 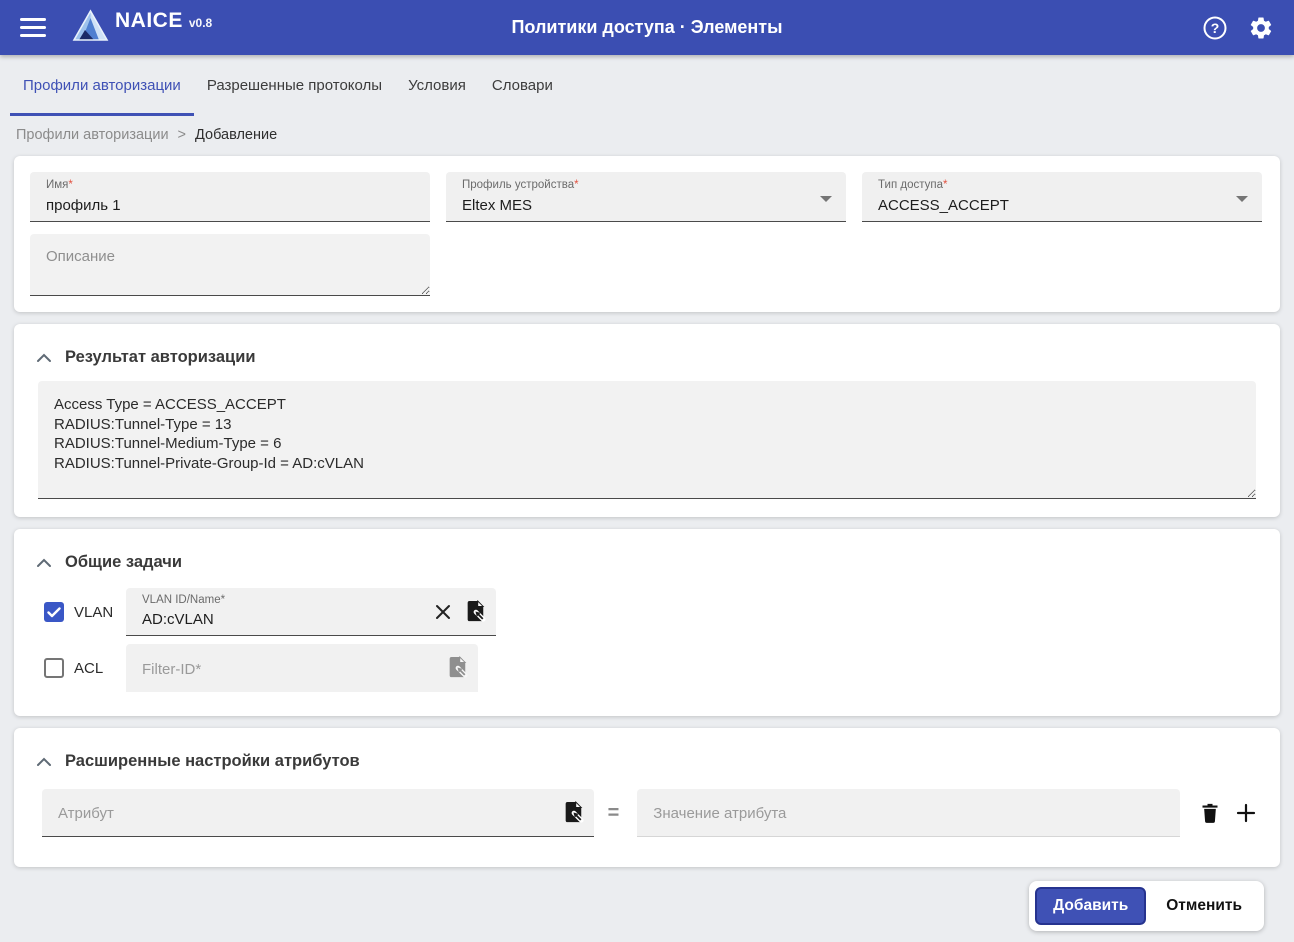 What do you see at coordinates (1210, 813) in the screenshot?
I see `delete-trash-icon` at bounding box center [1210, 813].